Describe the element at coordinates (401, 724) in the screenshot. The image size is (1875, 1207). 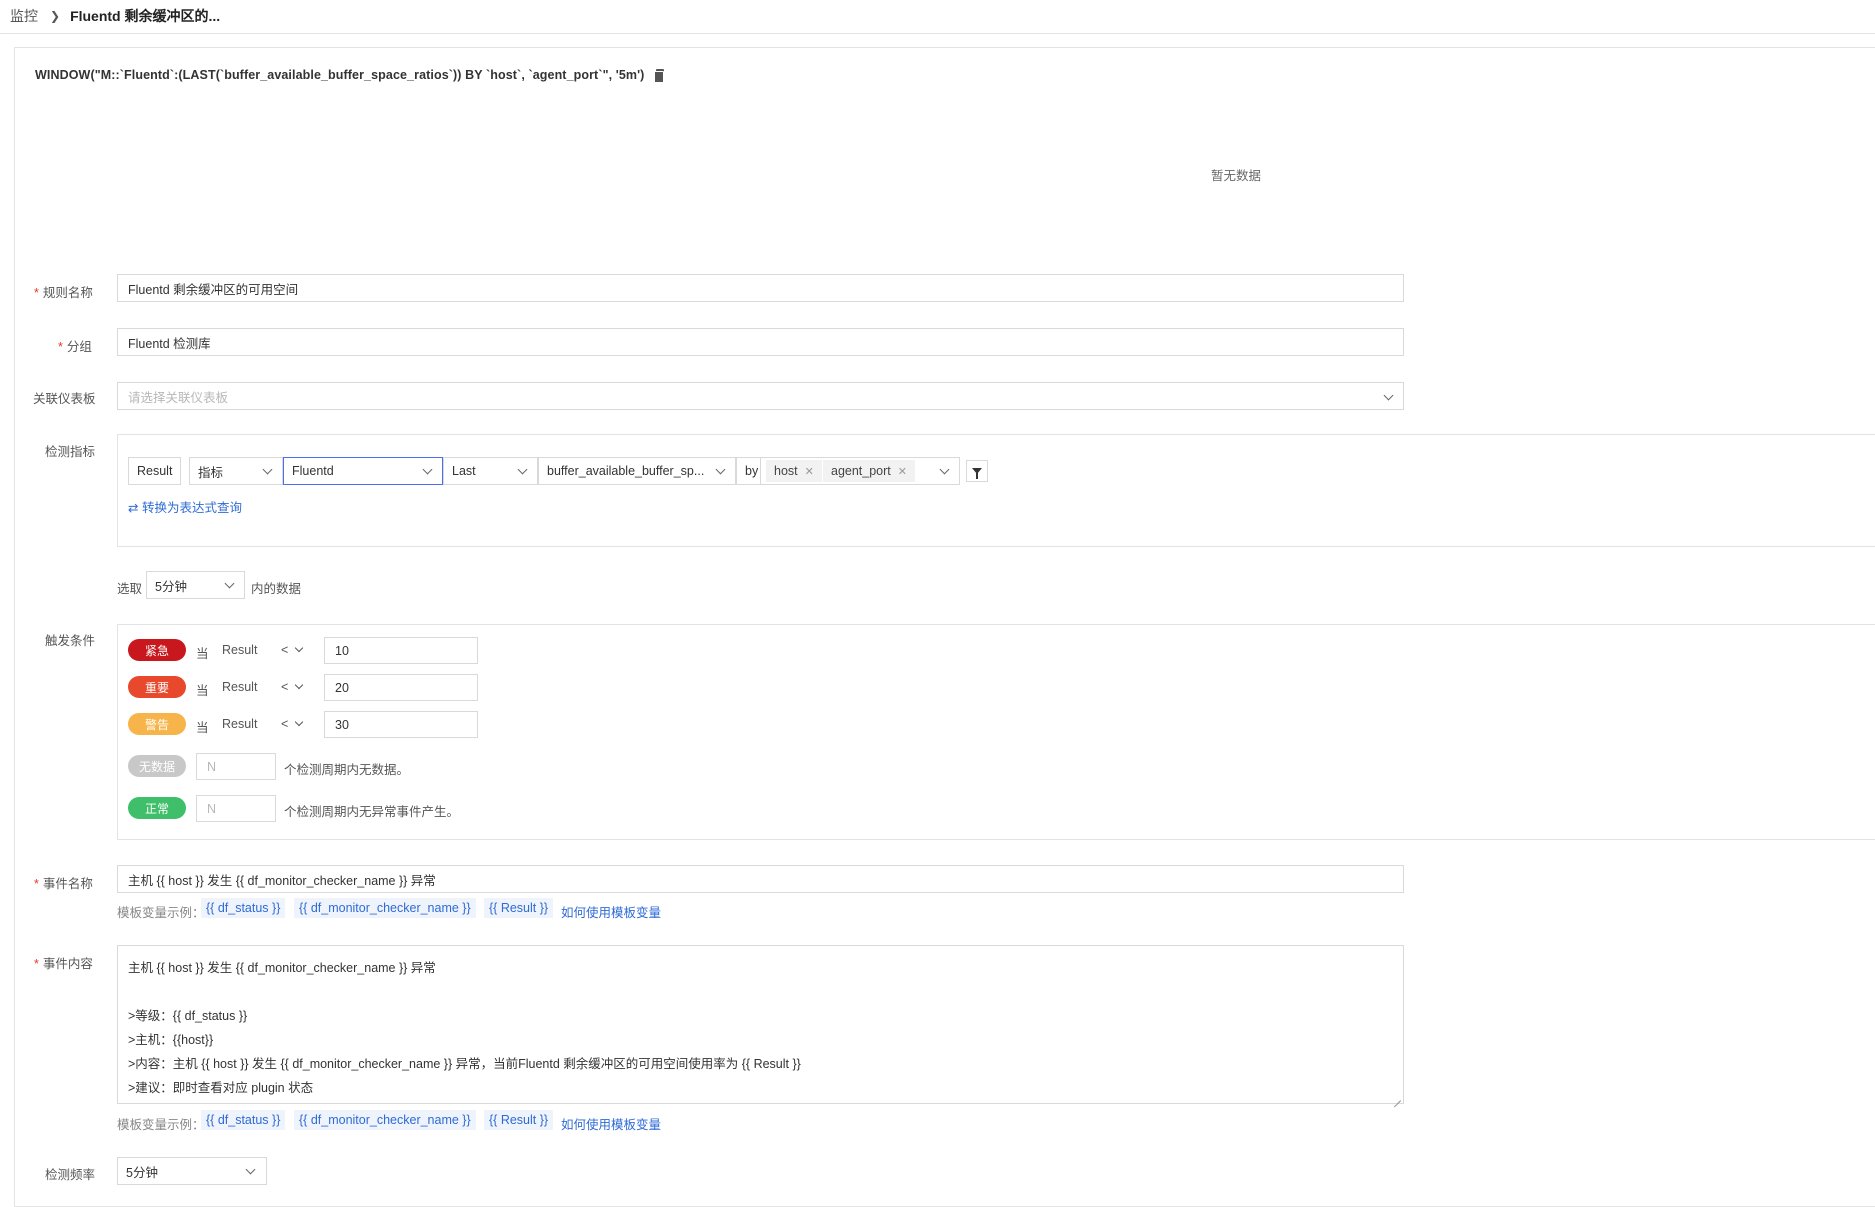
I see `warning-threshold-input: 30` at that location.